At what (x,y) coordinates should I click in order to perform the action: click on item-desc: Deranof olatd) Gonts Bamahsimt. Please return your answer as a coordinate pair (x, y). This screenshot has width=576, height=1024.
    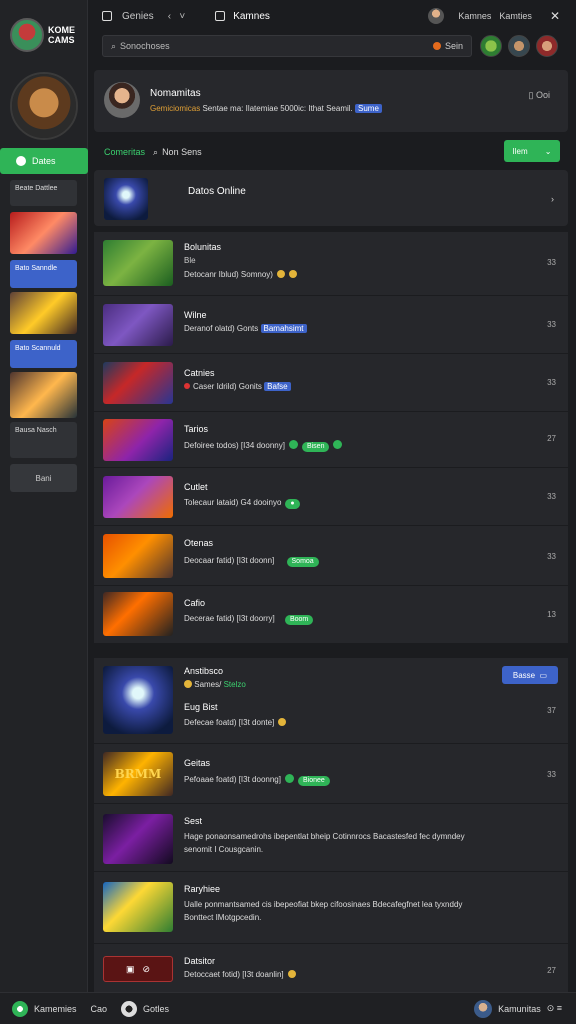
    Looking at the image, I should click on (245, 328).